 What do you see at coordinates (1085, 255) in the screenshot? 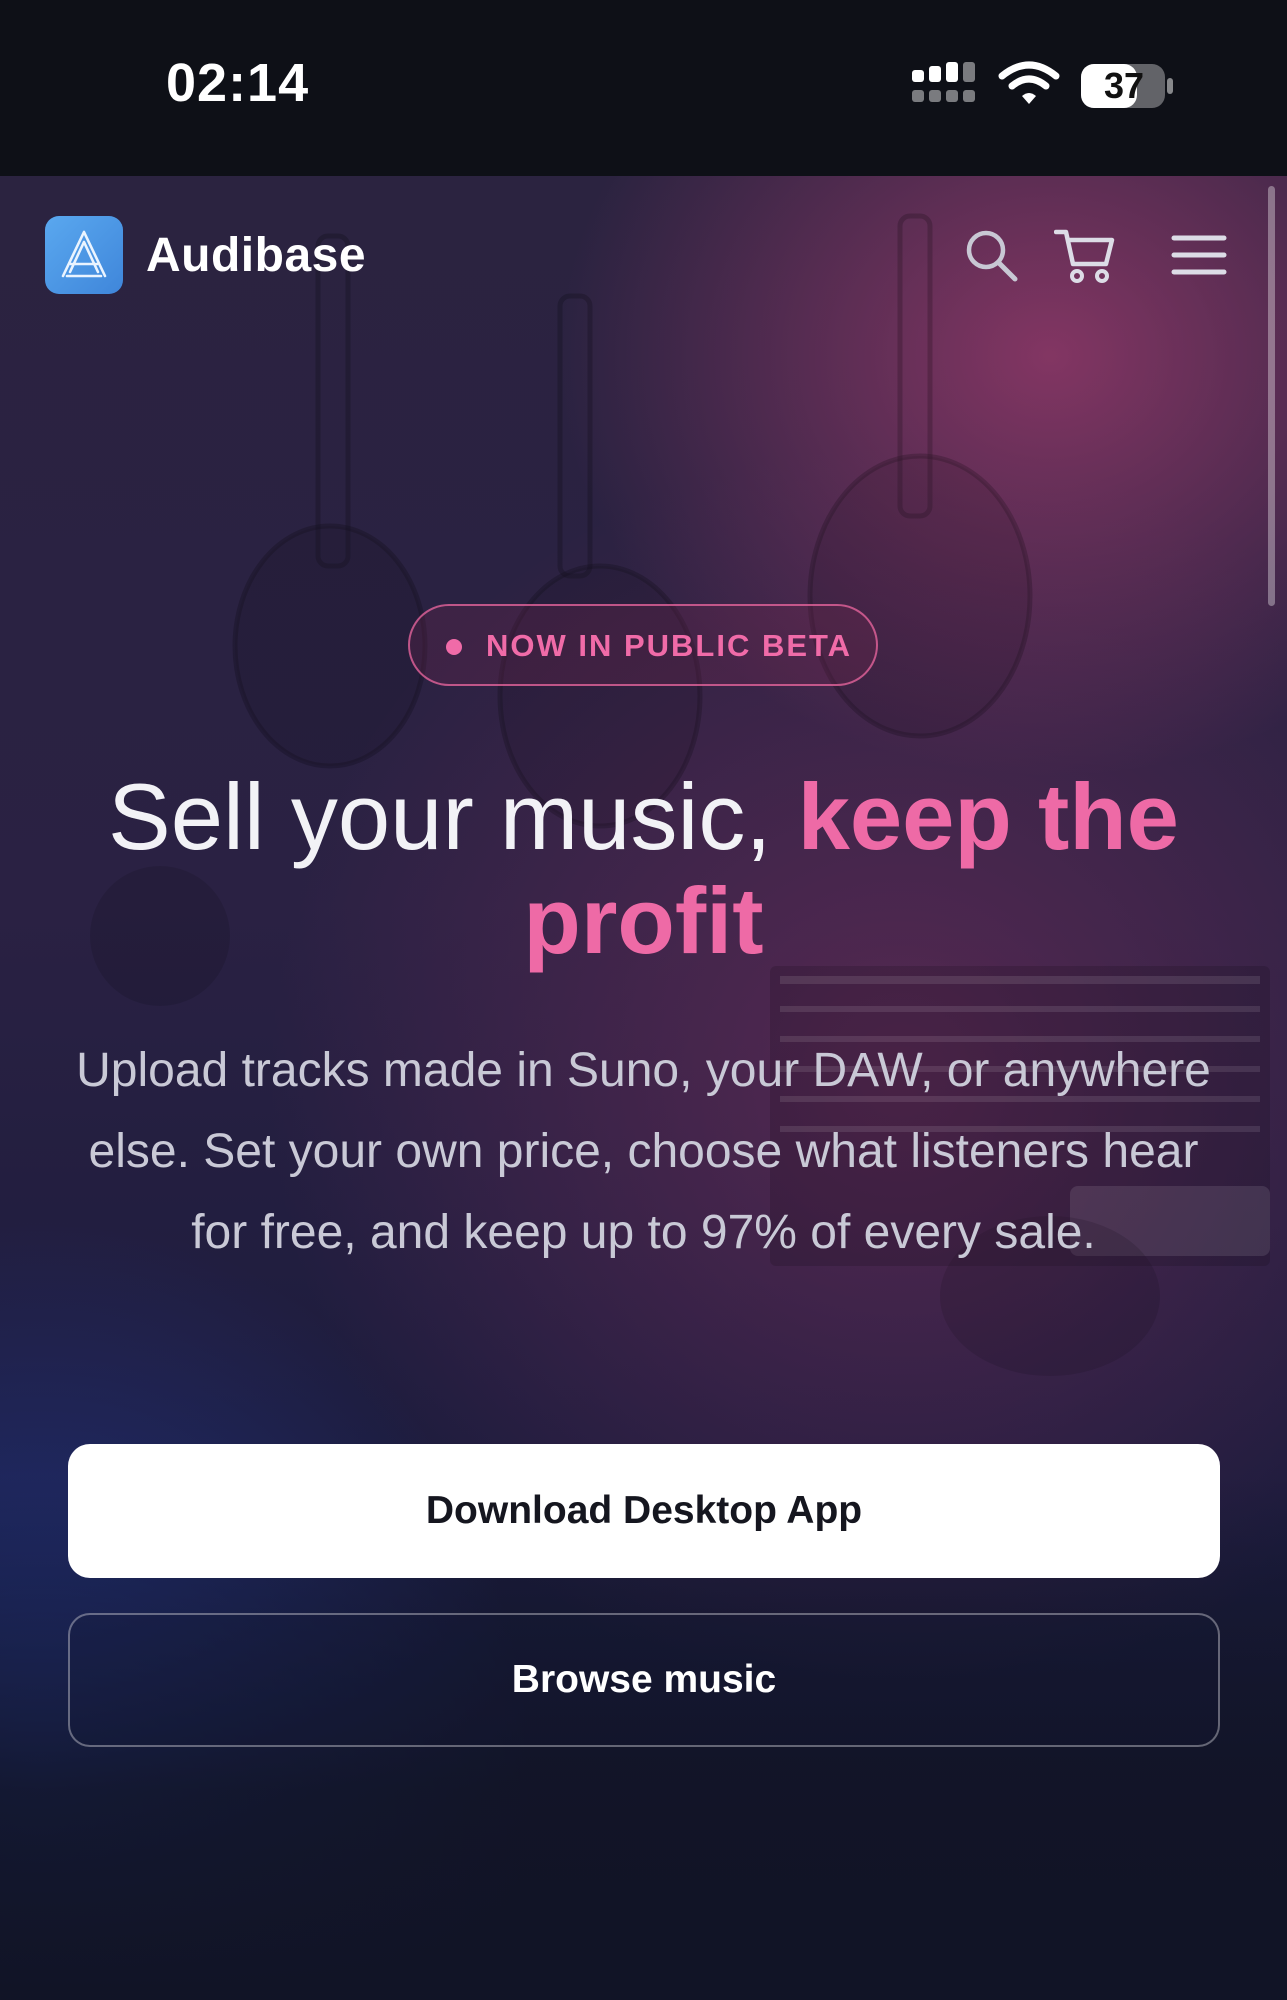
I see `cart-icon` at bounding box center [1085, 255].